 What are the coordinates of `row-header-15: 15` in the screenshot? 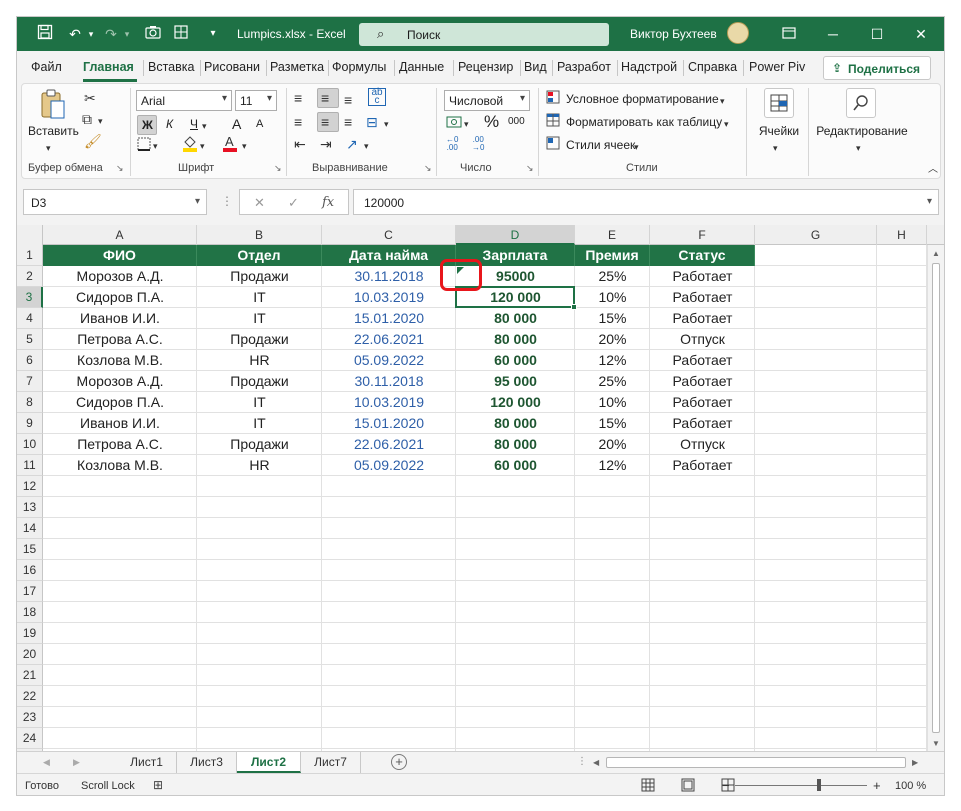 It's located at (30, 549).